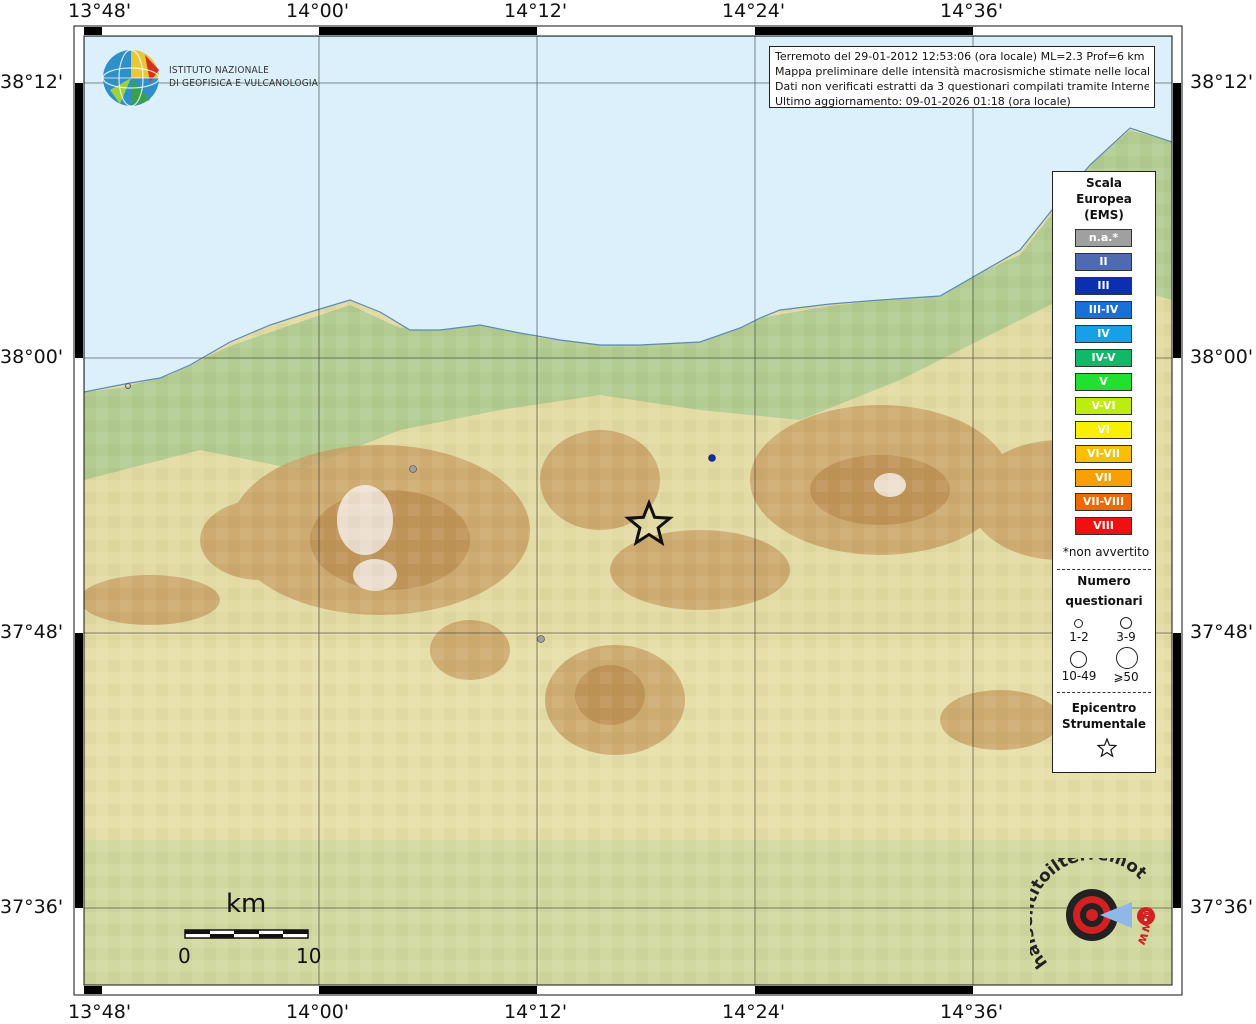 The height and width of the screenshot is (1024, 1256). I want to click on lon-label-bottom: 14°12', so click(536, 1012).